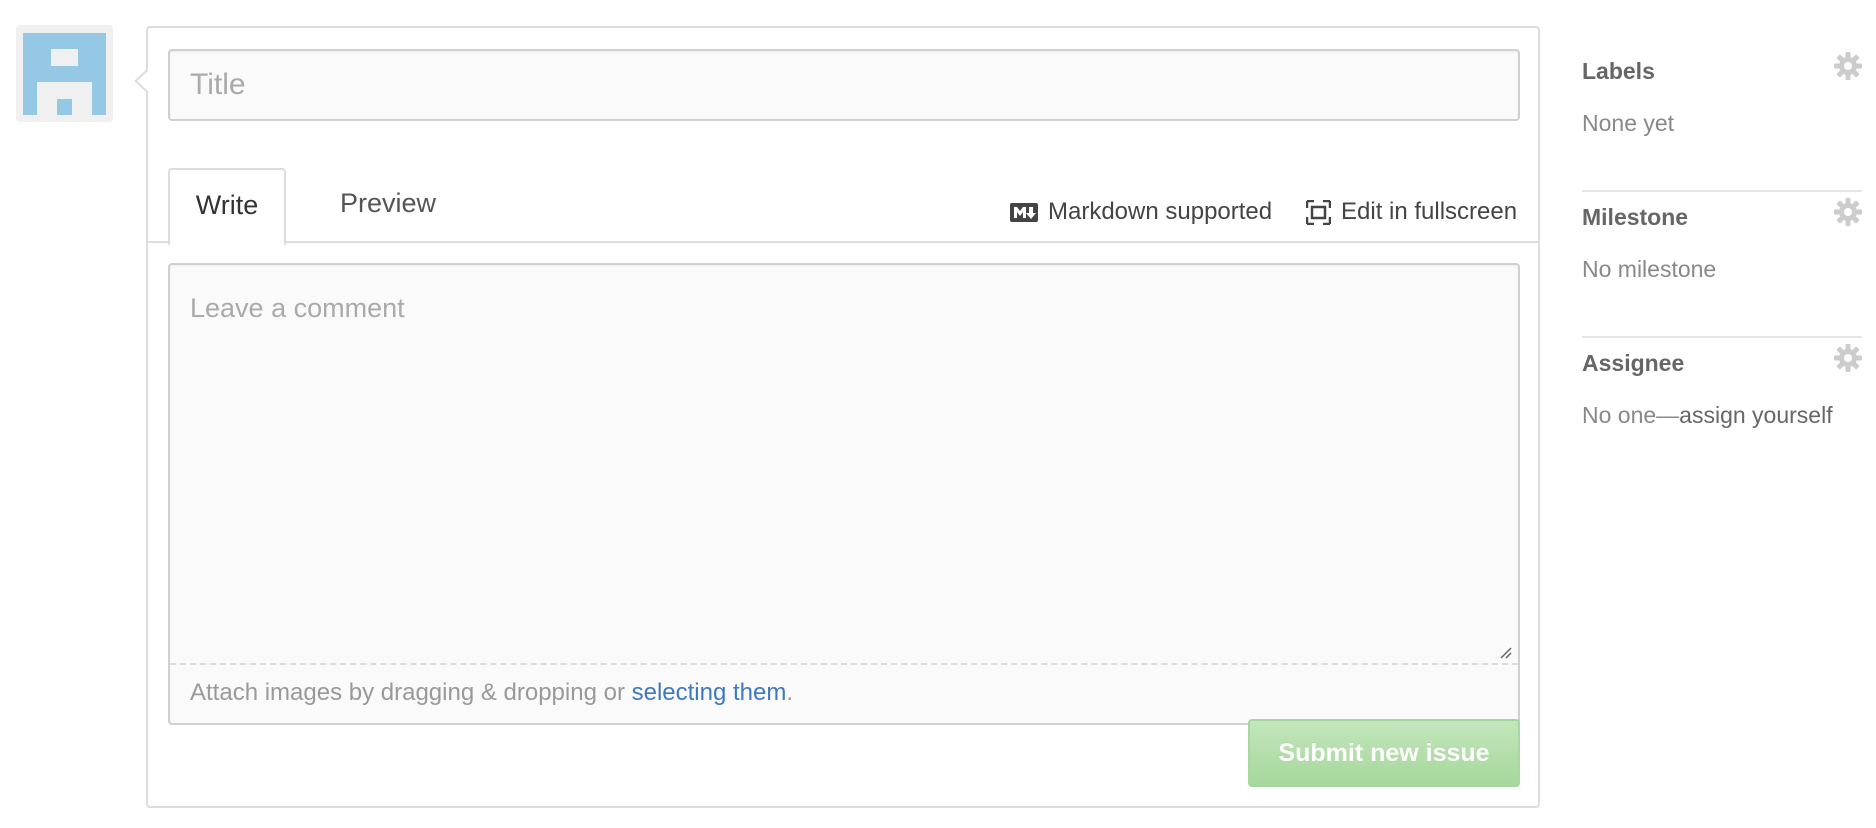  I want to click on fullscreen-label: Edit in fullscreen, so click(1429, 211).